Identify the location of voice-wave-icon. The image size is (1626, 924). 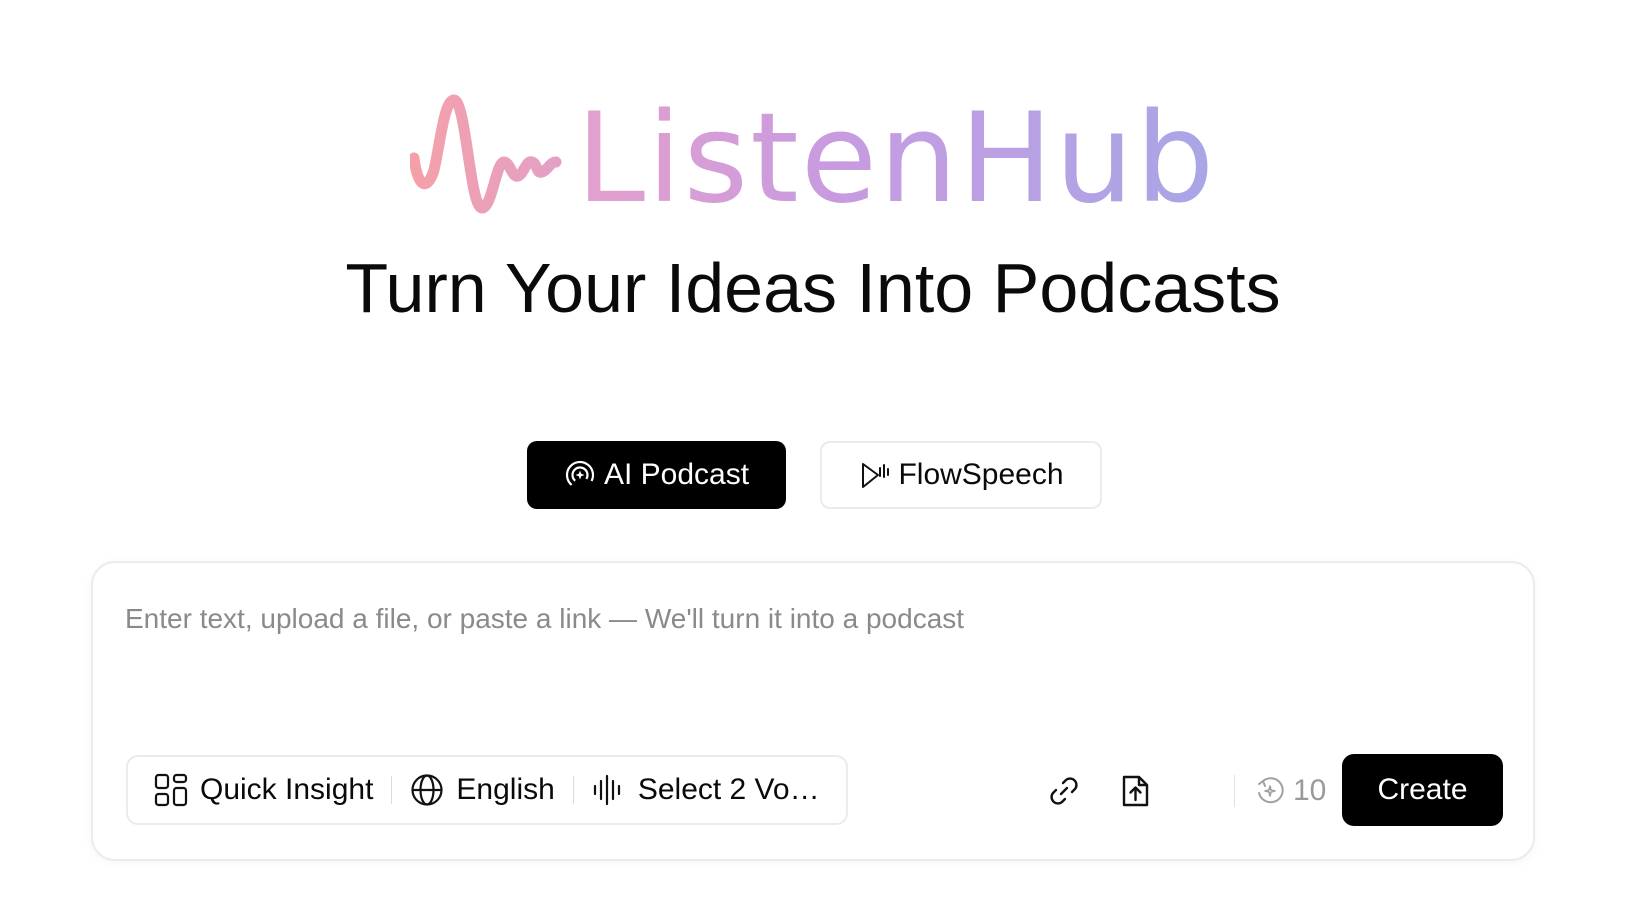
(609, 790).